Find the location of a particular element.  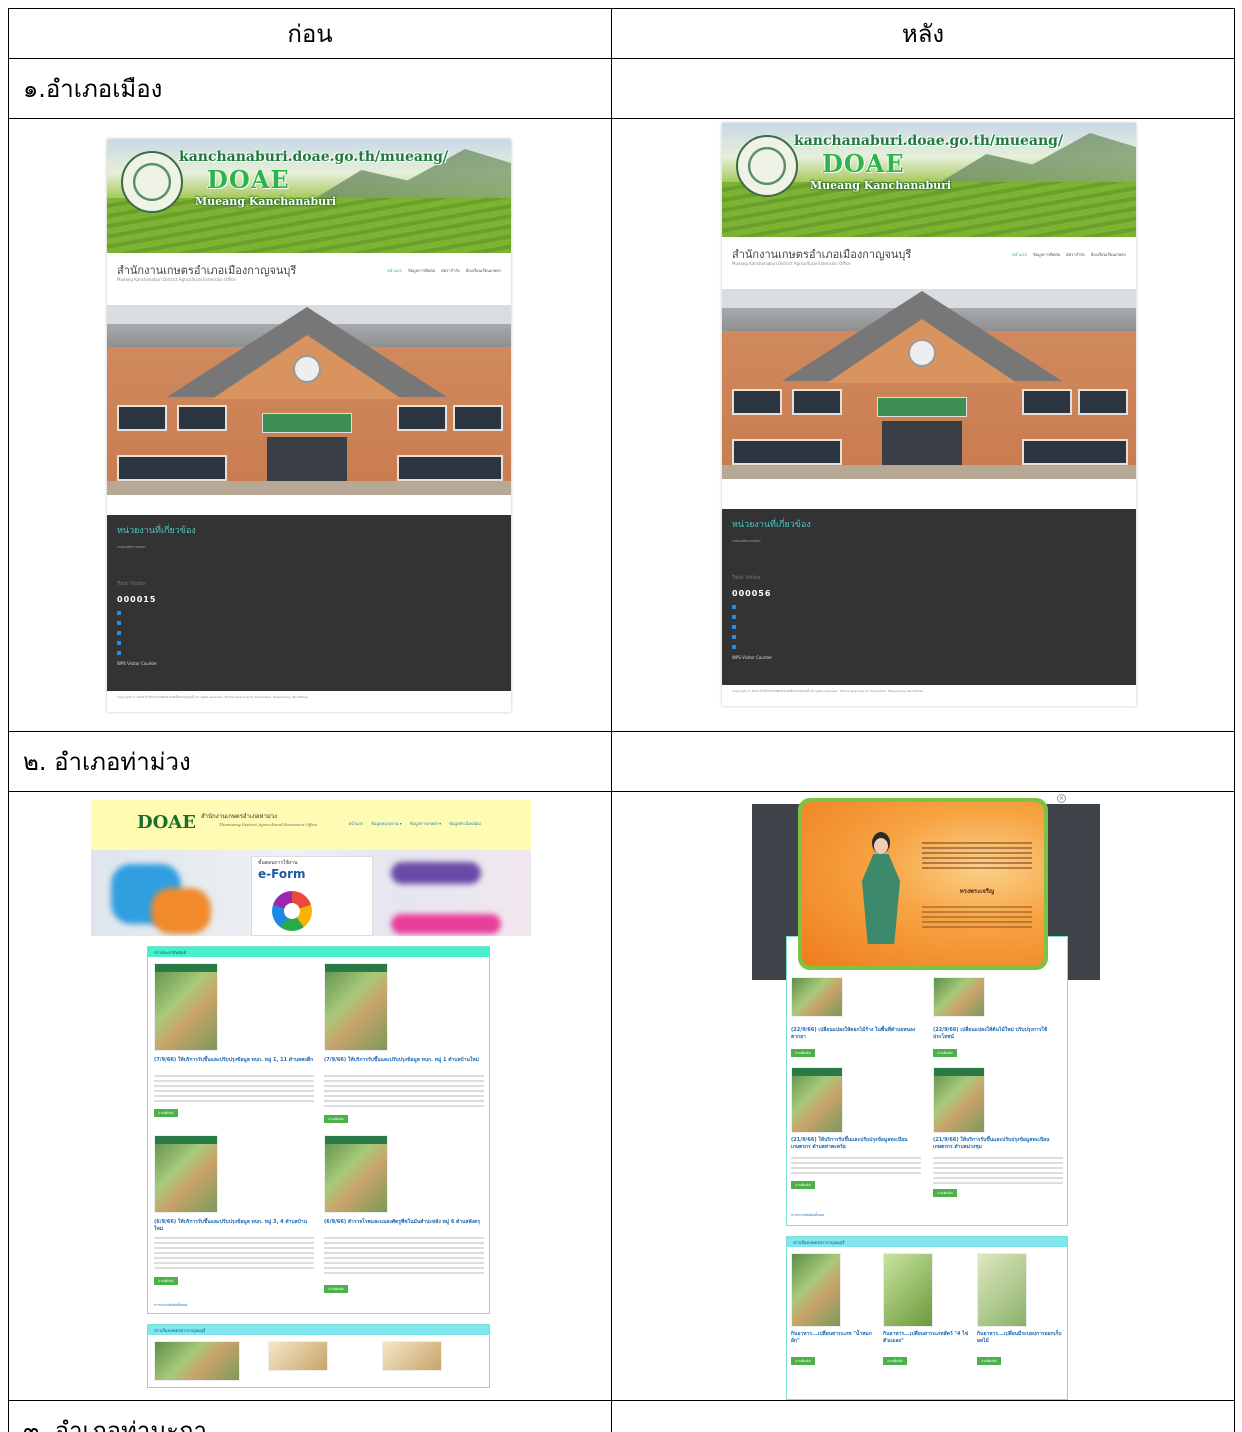

visitor-counter: 000015 is located at coordinates (137, 599).